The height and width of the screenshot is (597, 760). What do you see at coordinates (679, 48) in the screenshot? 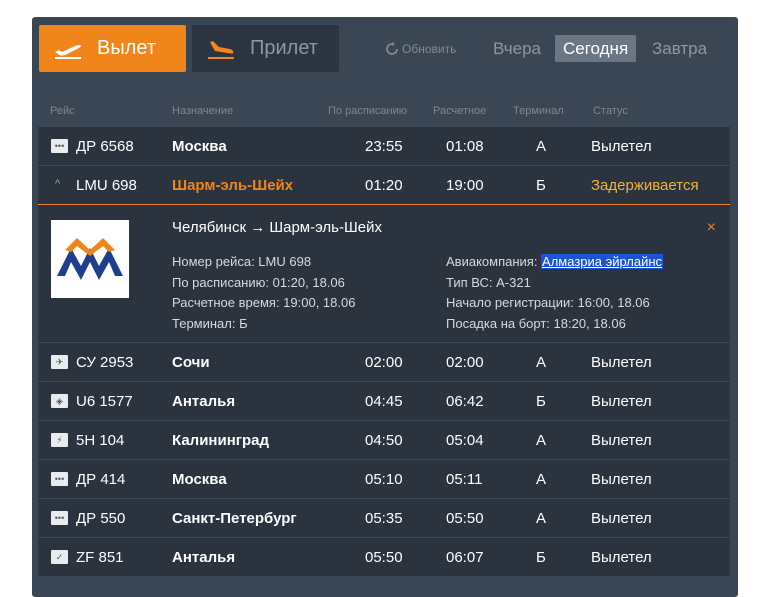
I see `day-tomorrow: Завтра` at bounding box center [679, 48].